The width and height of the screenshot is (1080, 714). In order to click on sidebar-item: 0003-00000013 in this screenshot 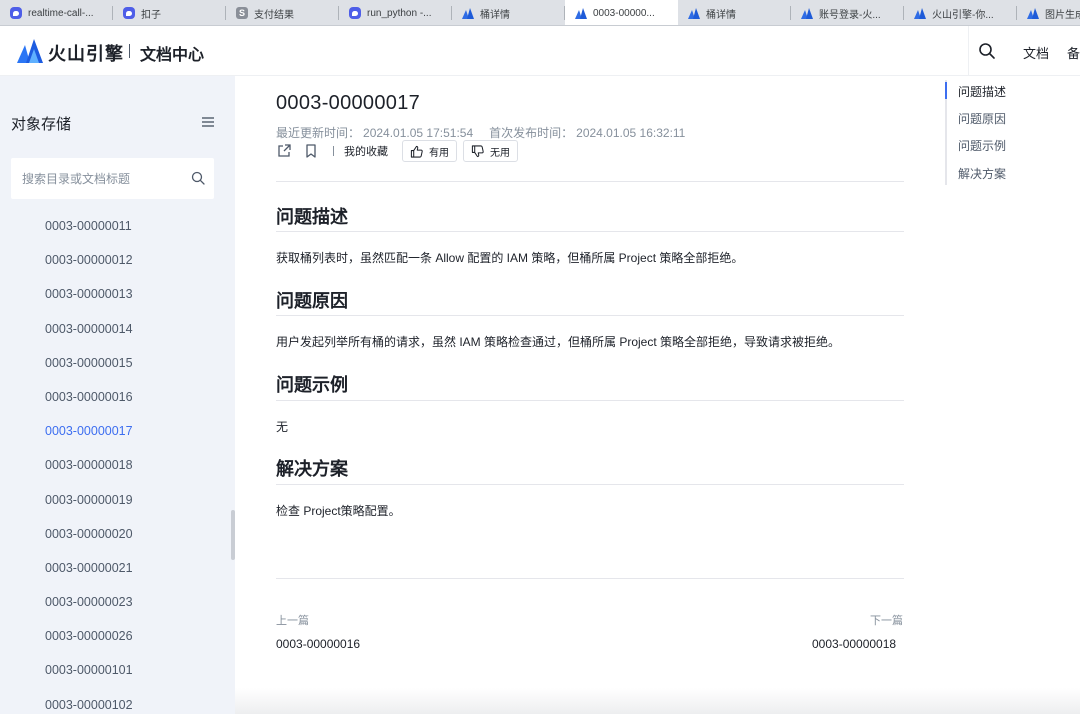, I will do `click(117, 294)`.